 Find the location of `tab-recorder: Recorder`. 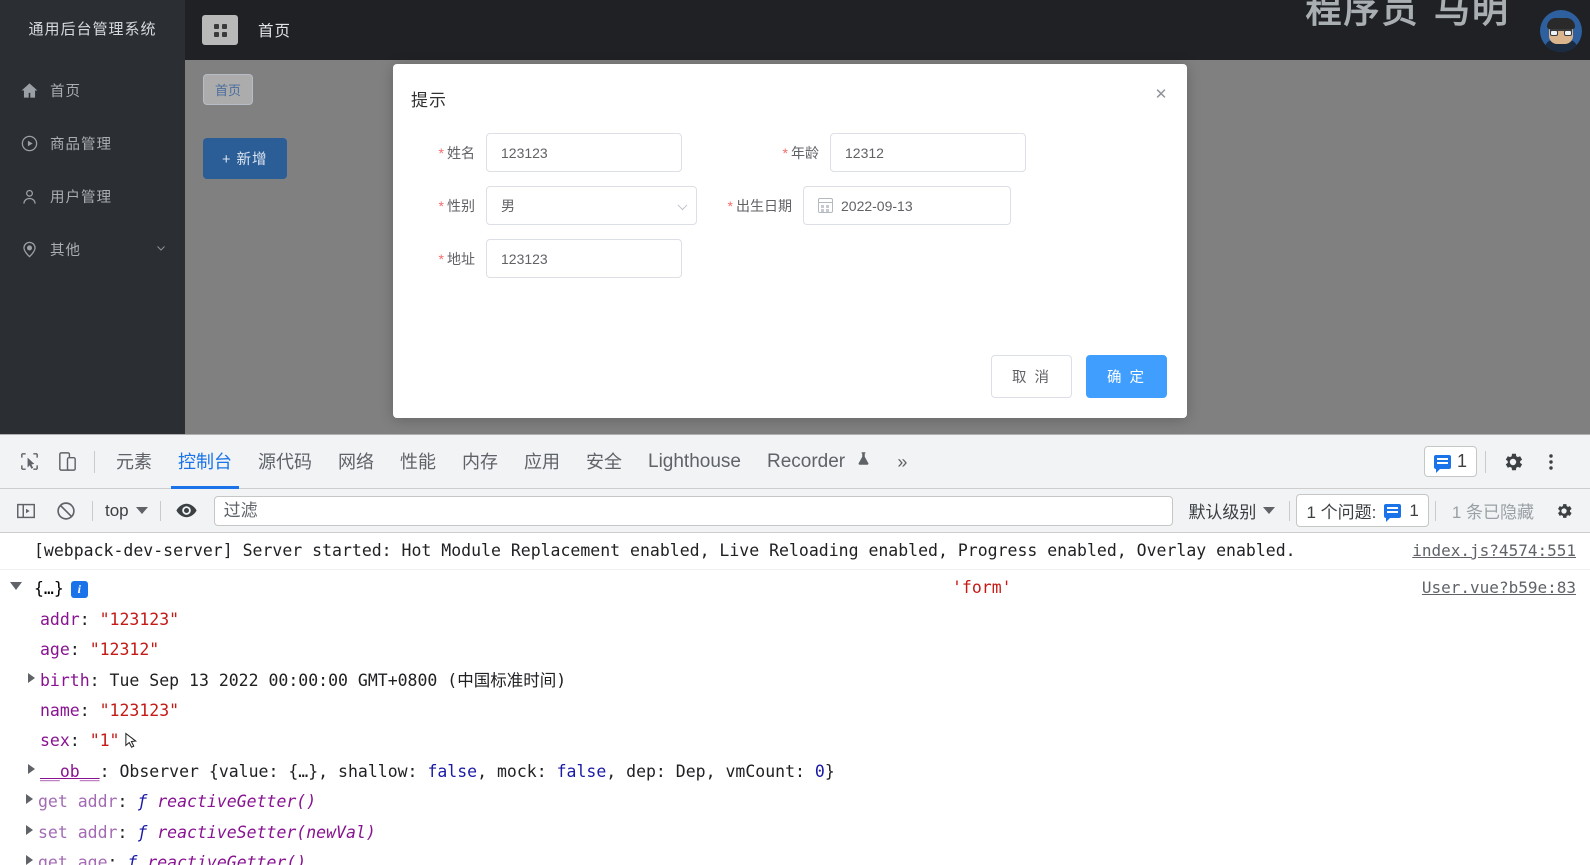

tab-recorder: Recorder is located at coordinates (819, 462).